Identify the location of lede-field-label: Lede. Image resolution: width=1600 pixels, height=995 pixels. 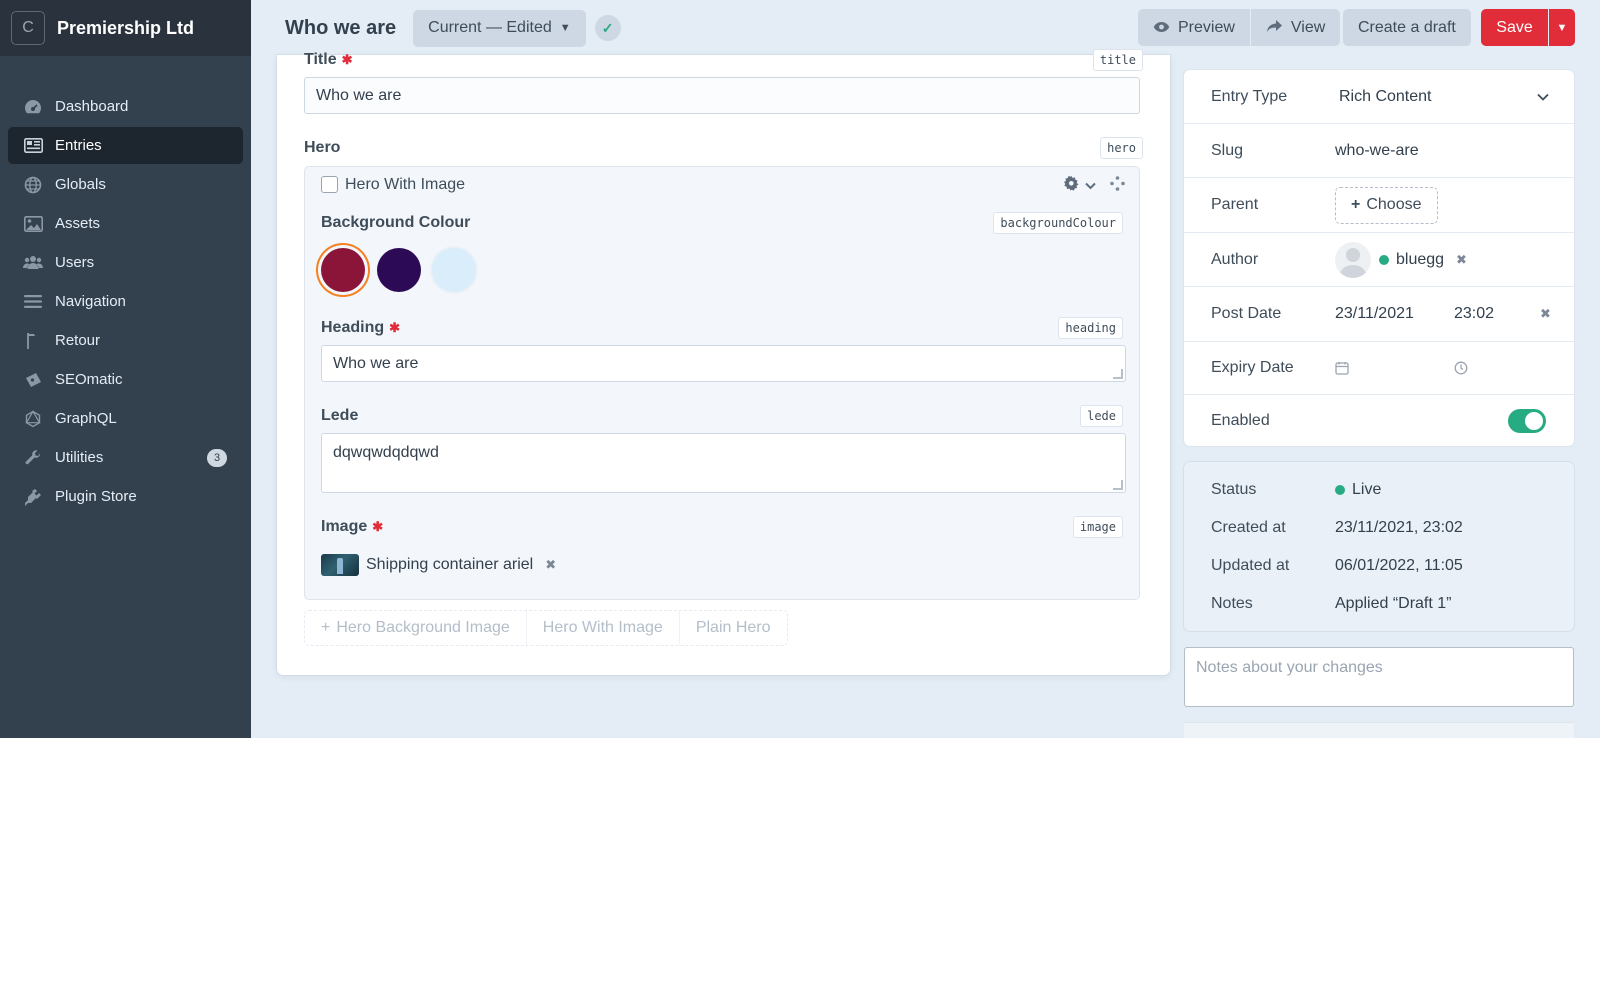
(340, 415).